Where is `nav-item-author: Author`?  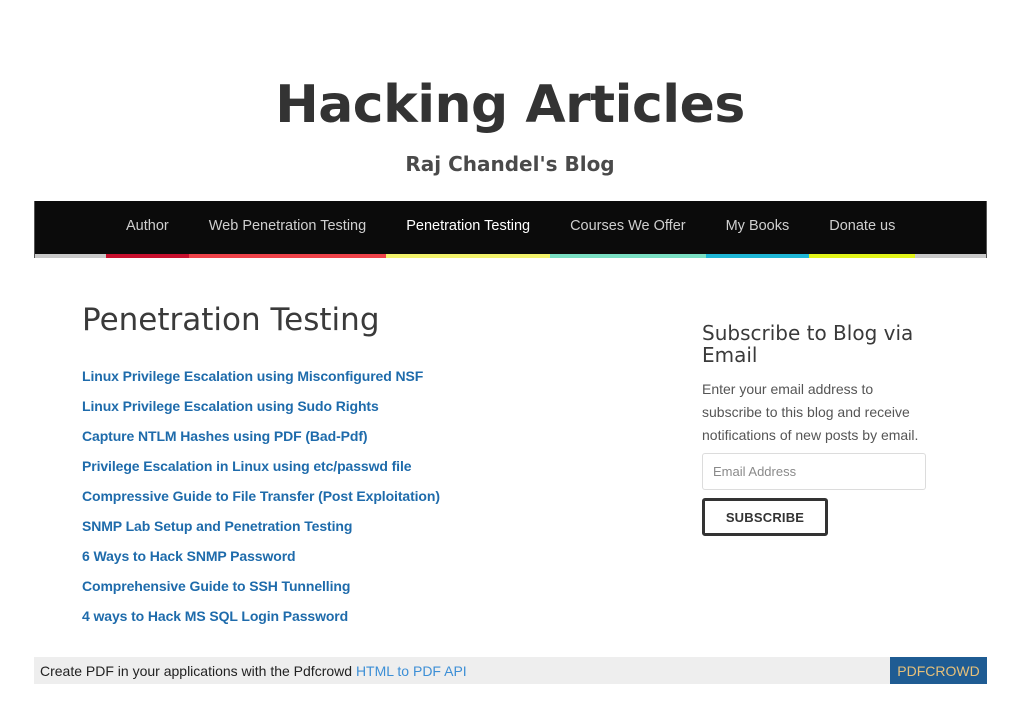
nav-item-author: Author is located at coordinates (147, 229).